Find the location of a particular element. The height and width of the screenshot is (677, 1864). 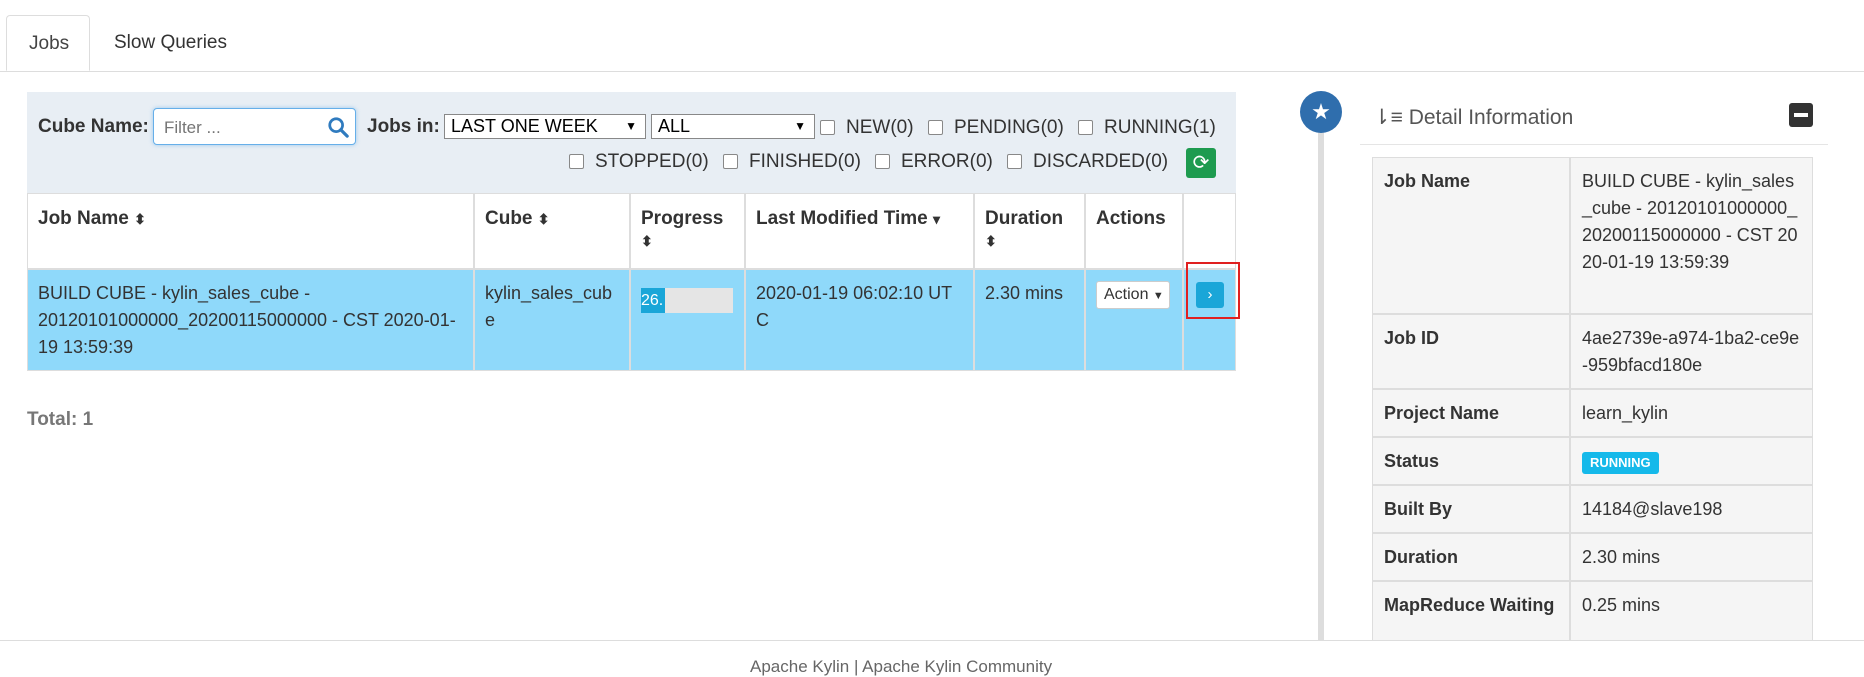

checkbox-running is located at coordinates (1085, 127).